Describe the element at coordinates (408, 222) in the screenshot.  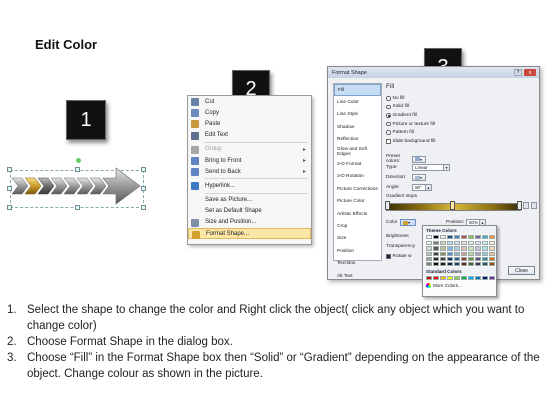
I see `color-picker-button: ▾` at that location.